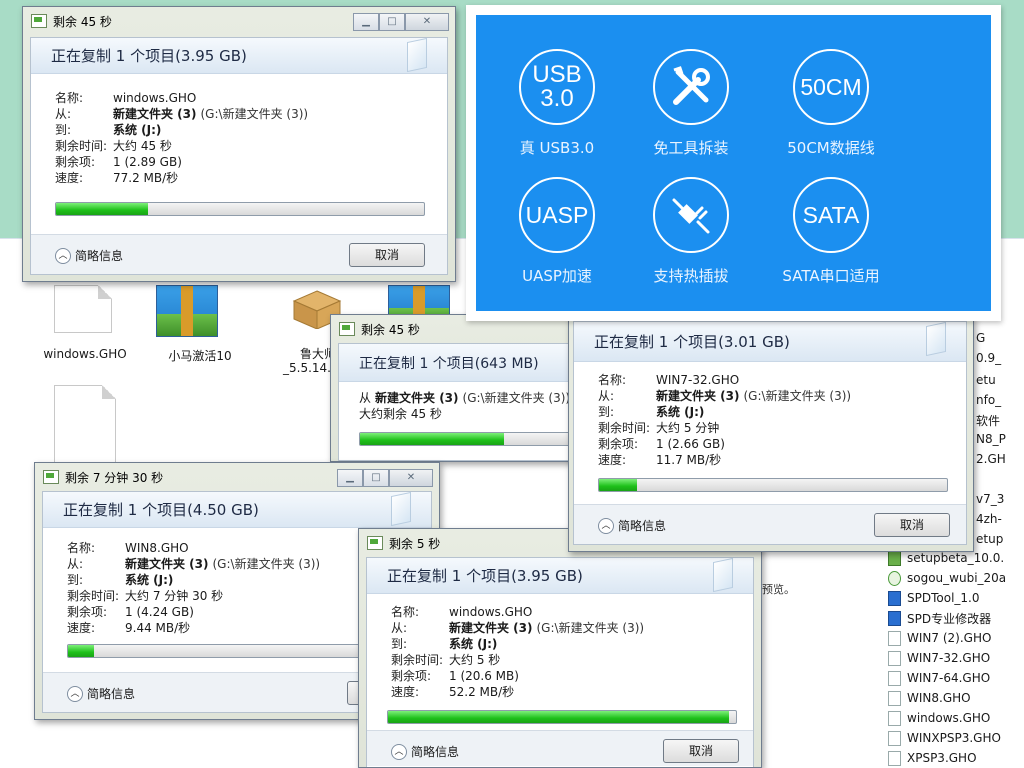  I want to click on name-label: 名称:, so click(81, 548).